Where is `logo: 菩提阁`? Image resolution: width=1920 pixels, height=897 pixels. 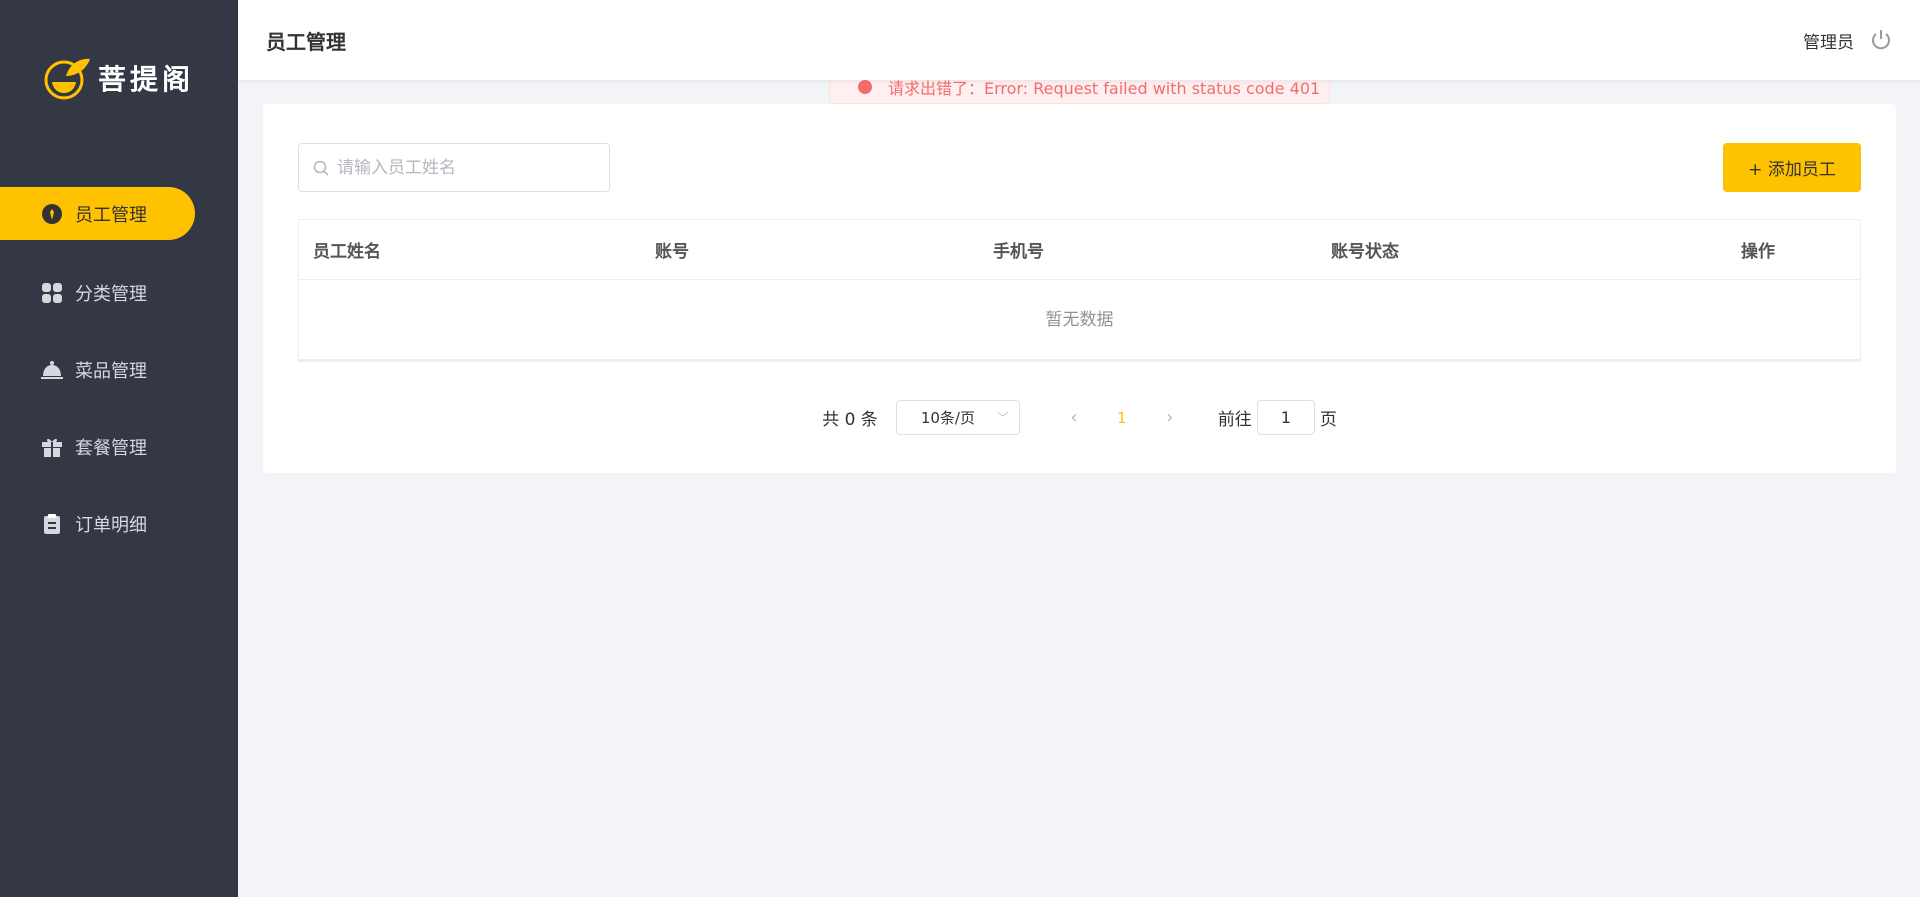
logo: 菩提阁 is located at coordinates (119, 78).